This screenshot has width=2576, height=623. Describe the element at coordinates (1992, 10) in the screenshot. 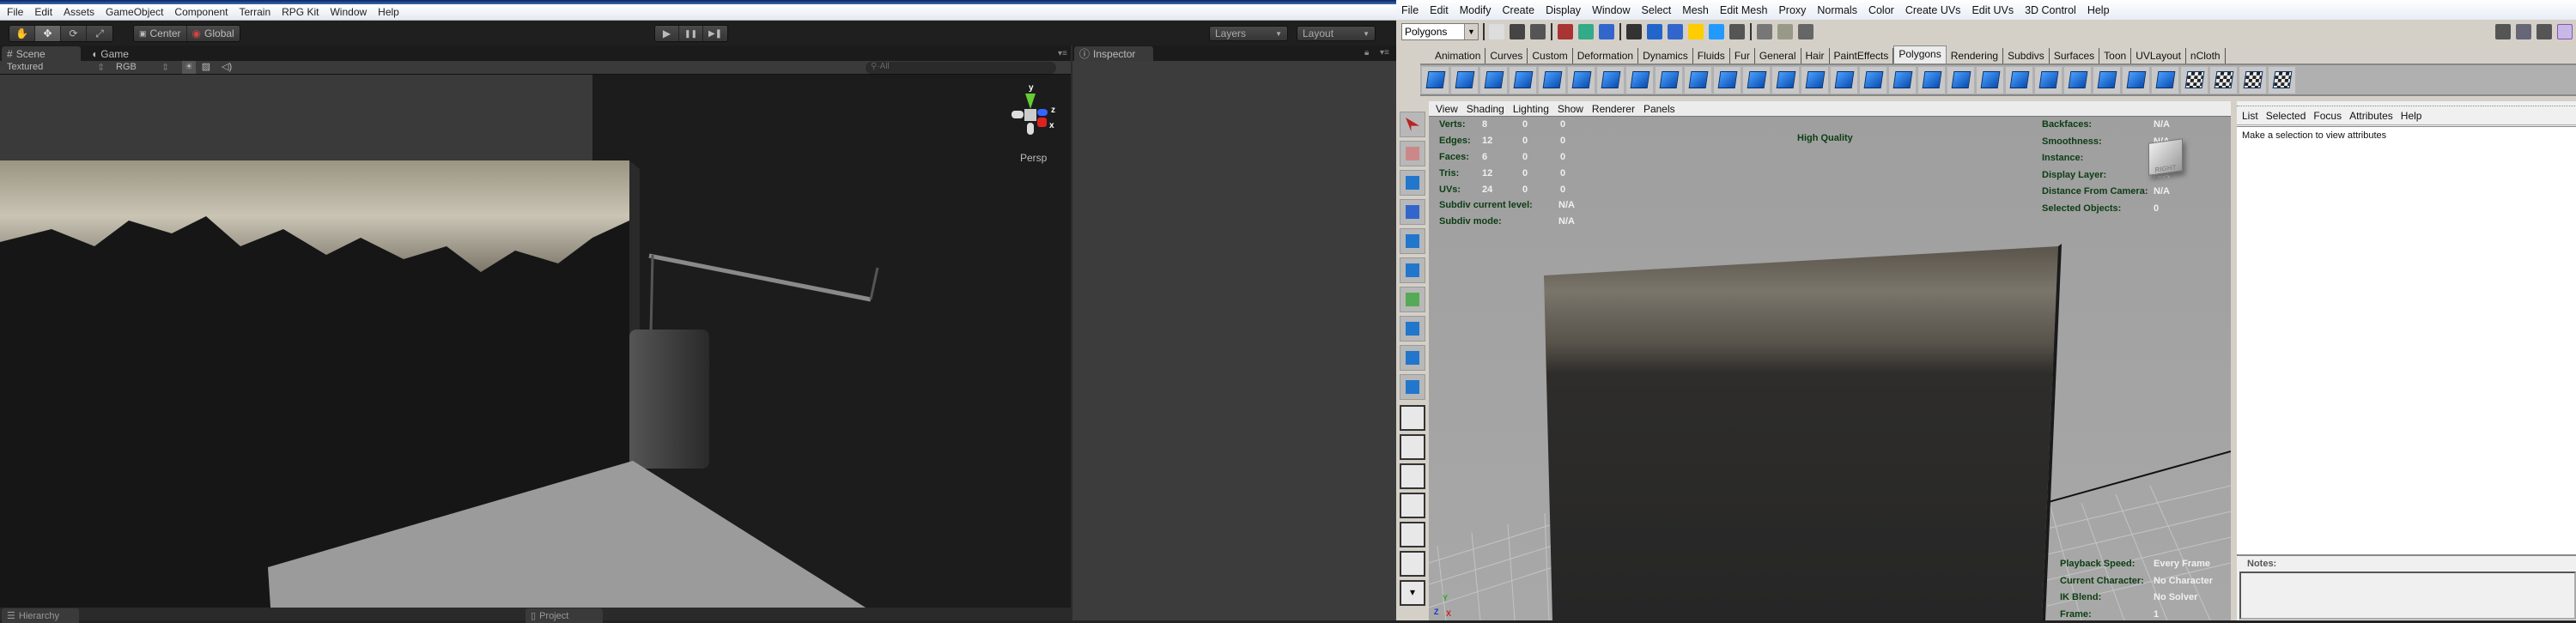

I see `menu-edit-uvs: Edit UVs` at that location.